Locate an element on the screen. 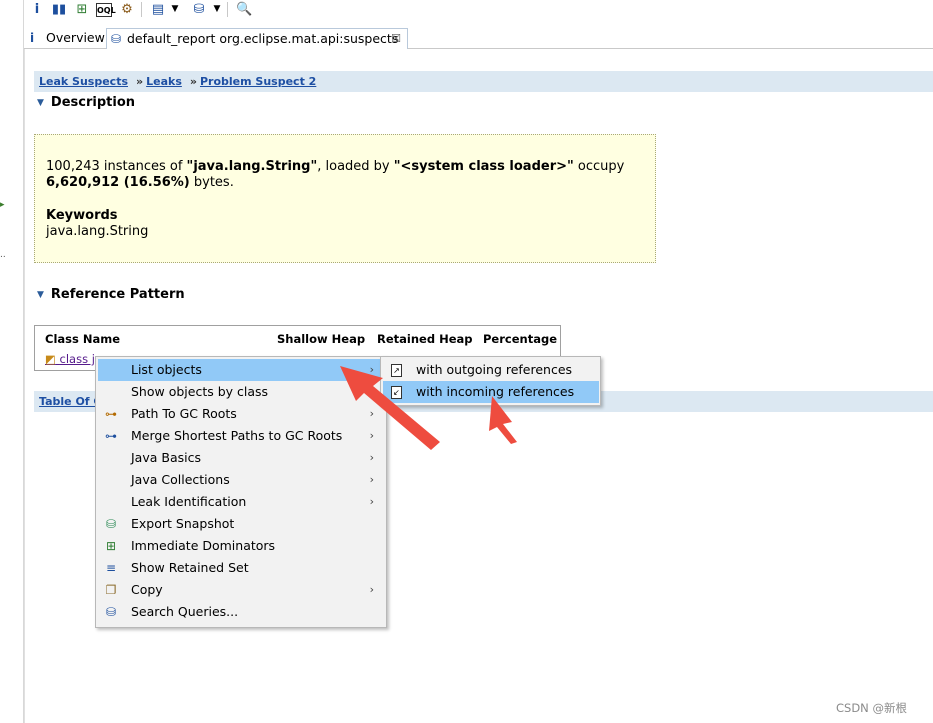  annotation-arrows is located at coordinates (428, 408).